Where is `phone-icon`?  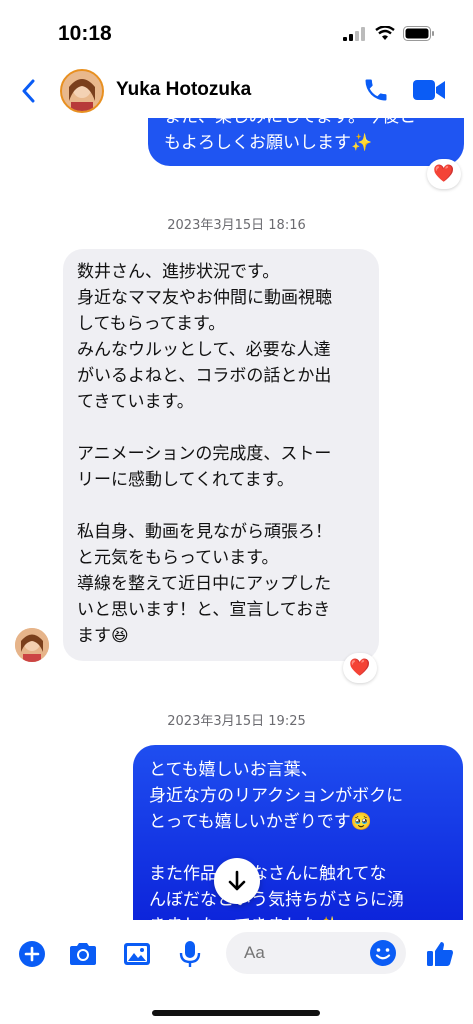
phone-icon is located at coordinates (376, 90).